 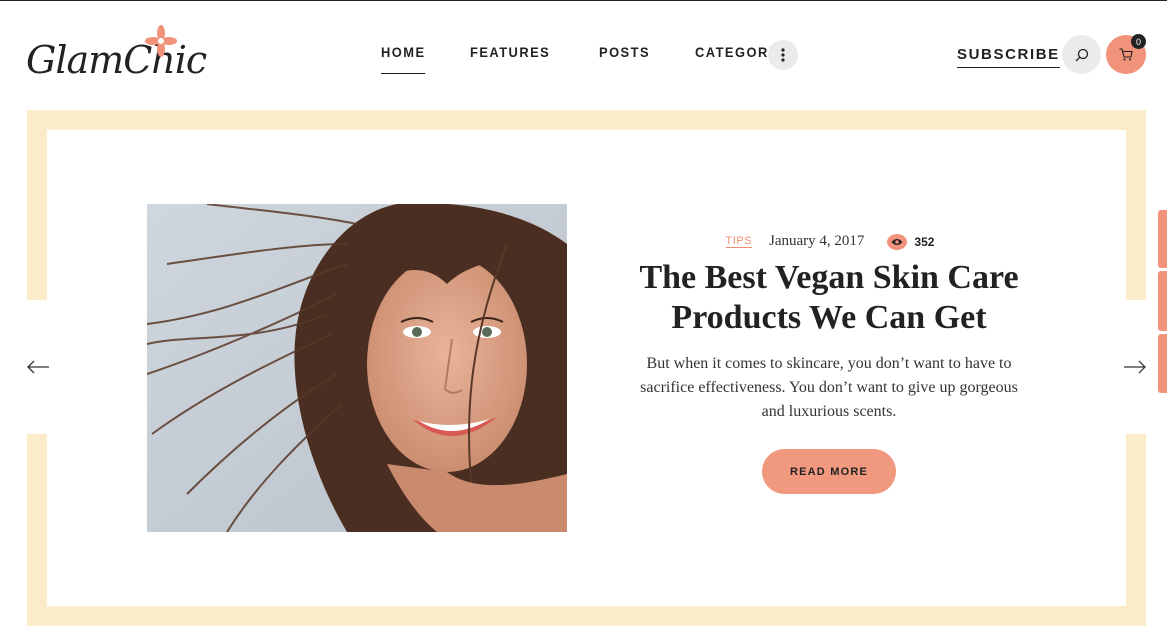 I want to click on logo-text: GlamChic, so click(x=116, y=60).